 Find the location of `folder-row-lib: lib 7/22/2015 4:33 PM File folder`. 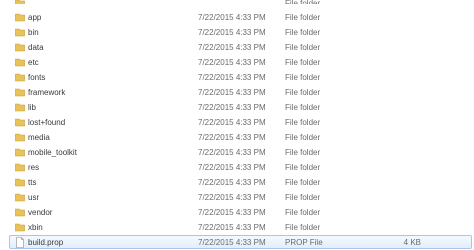

folder-row-lib: lib 7/22/2015 4:33 PM File folder is located at coordinates (237, 108).